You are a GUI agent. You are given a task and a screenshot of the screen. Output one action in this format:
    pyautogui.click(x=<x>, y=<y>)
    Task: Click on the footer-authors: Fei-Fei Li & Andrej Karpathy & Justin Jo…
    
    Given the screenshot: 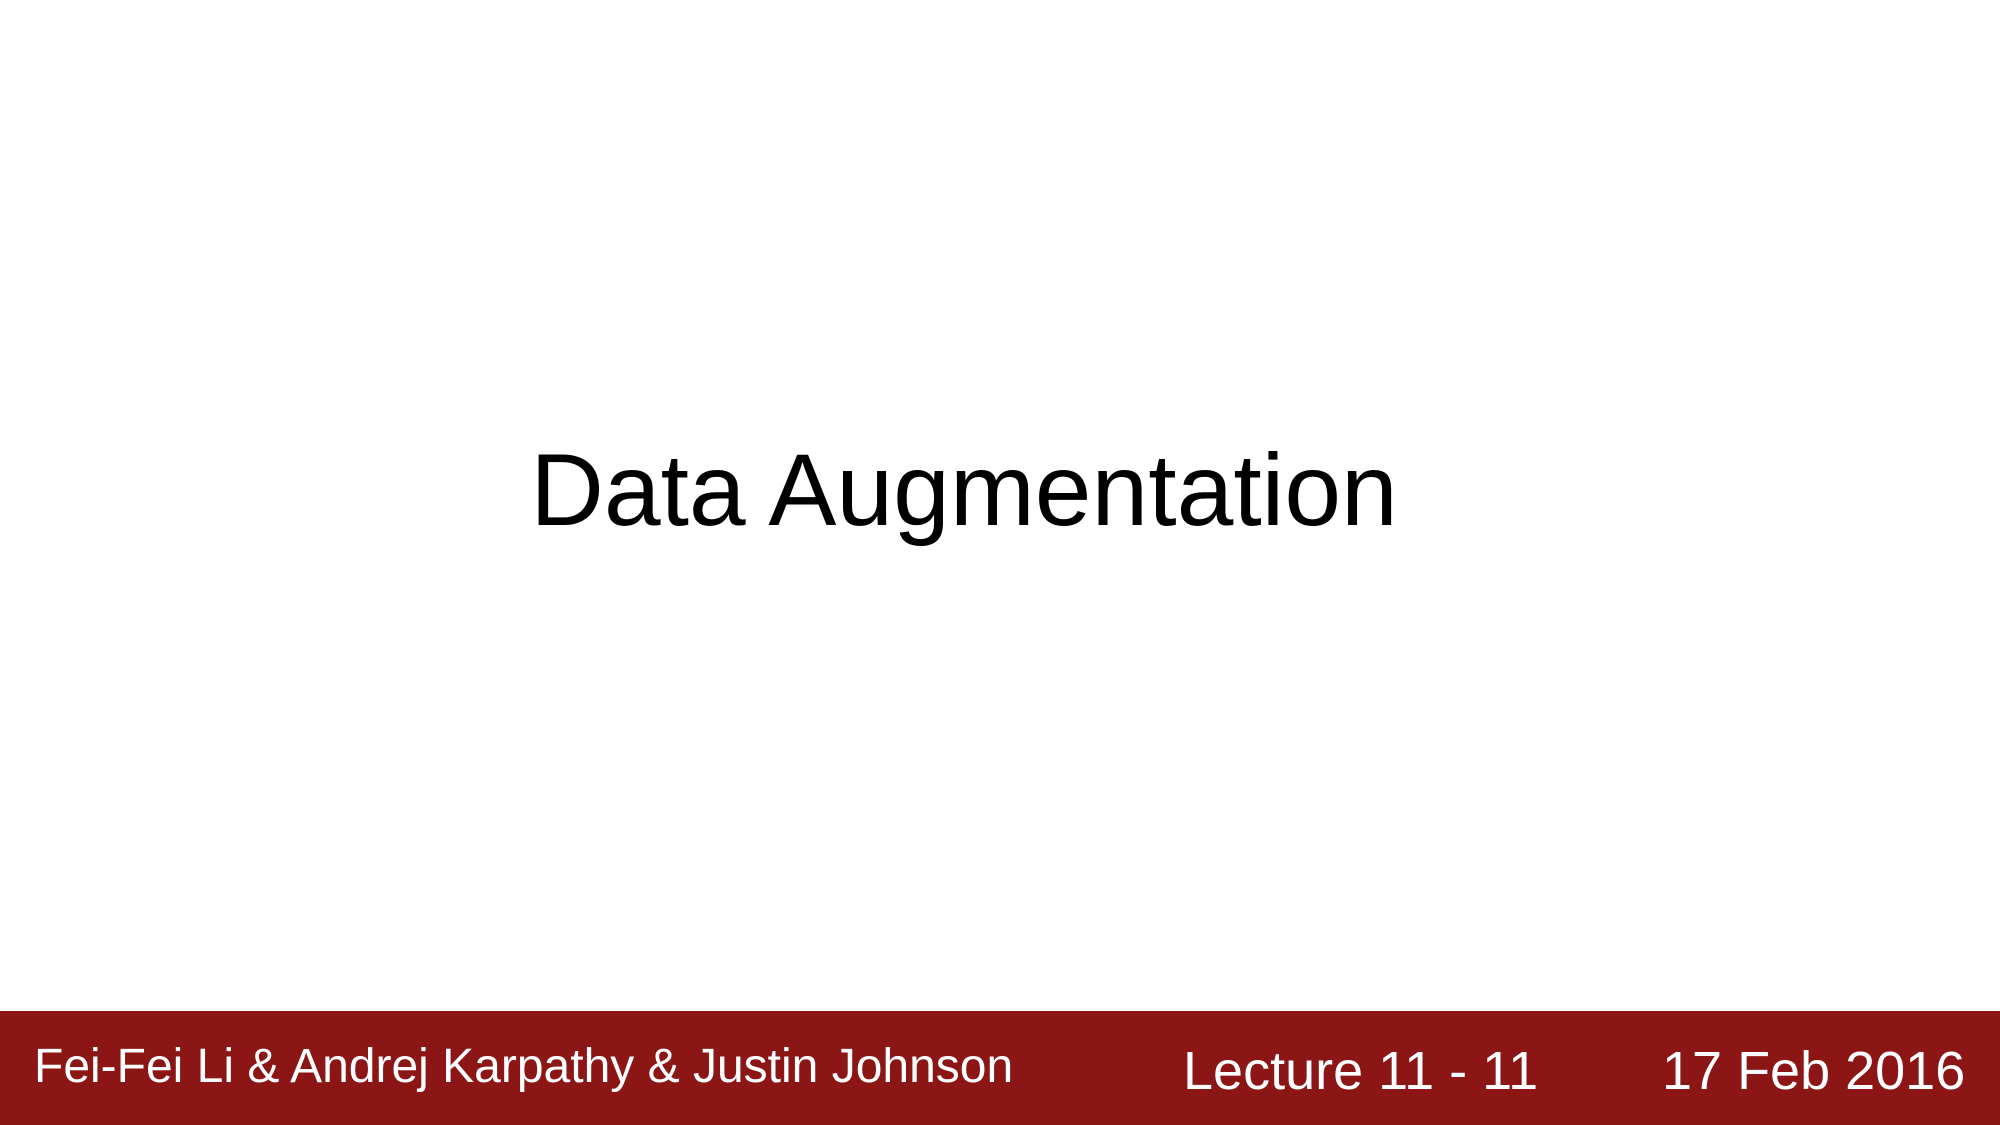 What is the action you would take?
    pyautogui.click(x=524, y=1066)
    